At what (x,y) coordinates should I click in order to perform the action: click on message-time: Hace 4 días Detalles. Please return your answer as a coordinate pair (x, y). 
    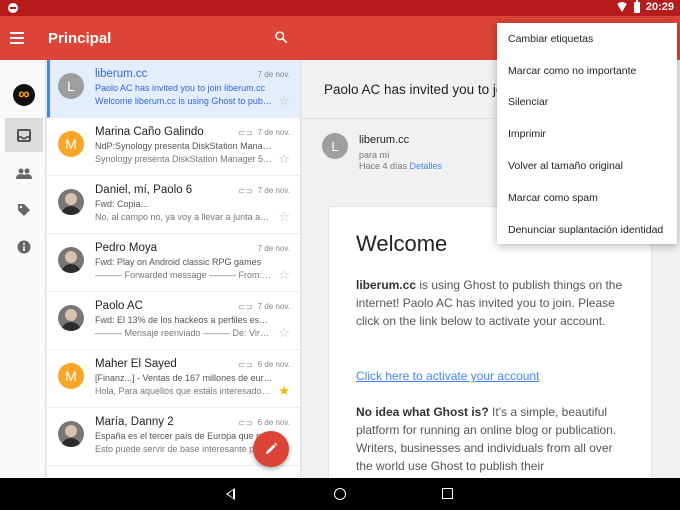
    Looking at the image, I should click on (401, 166).